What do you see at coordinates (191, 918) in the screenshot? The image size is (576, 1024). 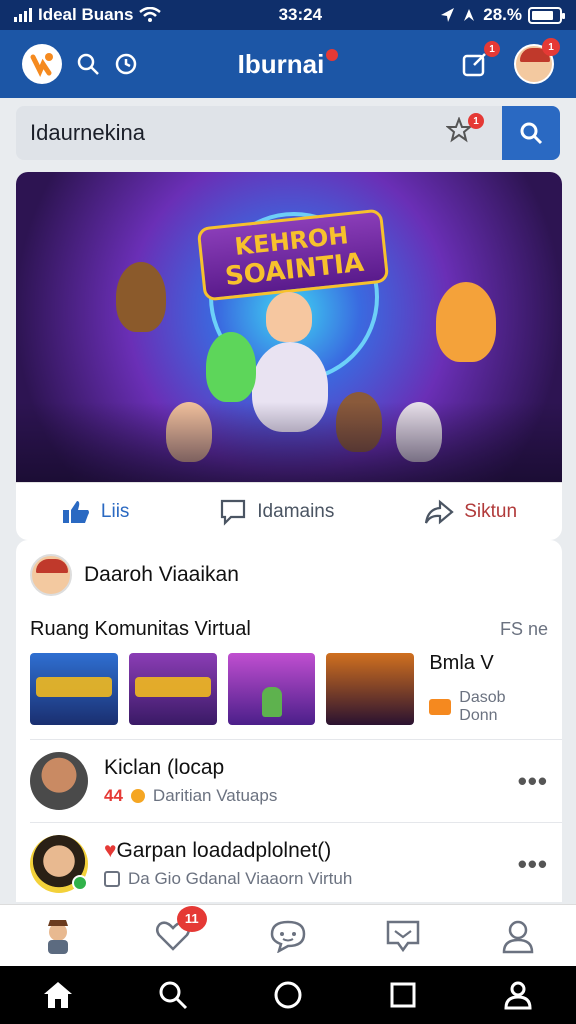 I see `favorites-badge: 11` at bounding box center [191, 918].